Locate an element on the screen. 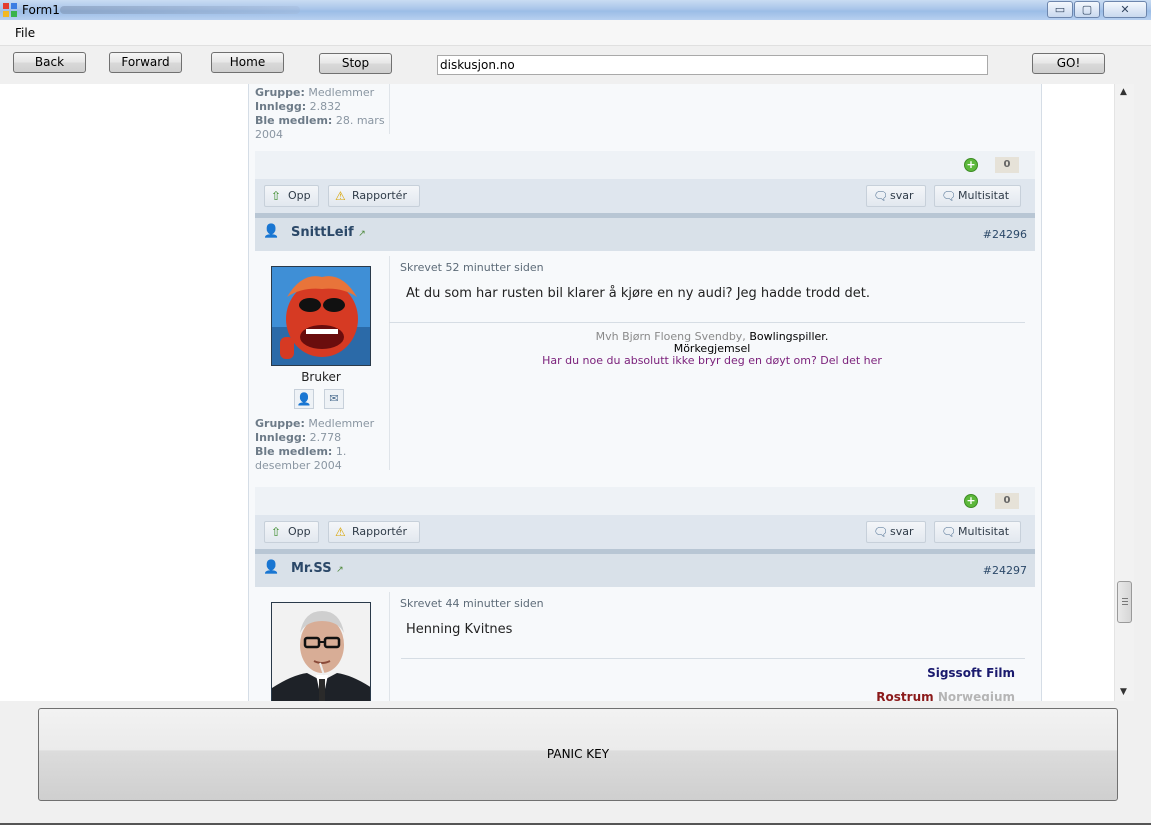  signature: Rostrum Norwegium is located at coordinates (945, 695).